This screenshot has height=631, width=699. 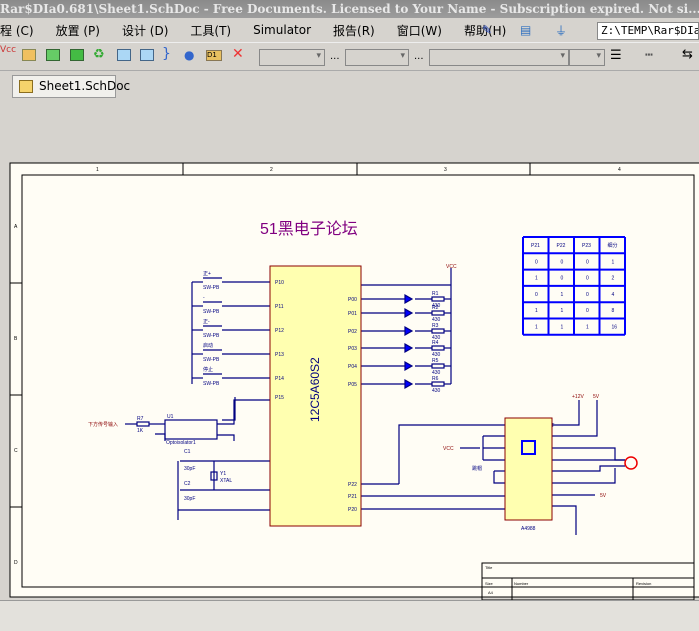 What do you see at coordinates (170, 417) in the screenshot?
I see `opto-name: U1` at bounding box center [170, 417].